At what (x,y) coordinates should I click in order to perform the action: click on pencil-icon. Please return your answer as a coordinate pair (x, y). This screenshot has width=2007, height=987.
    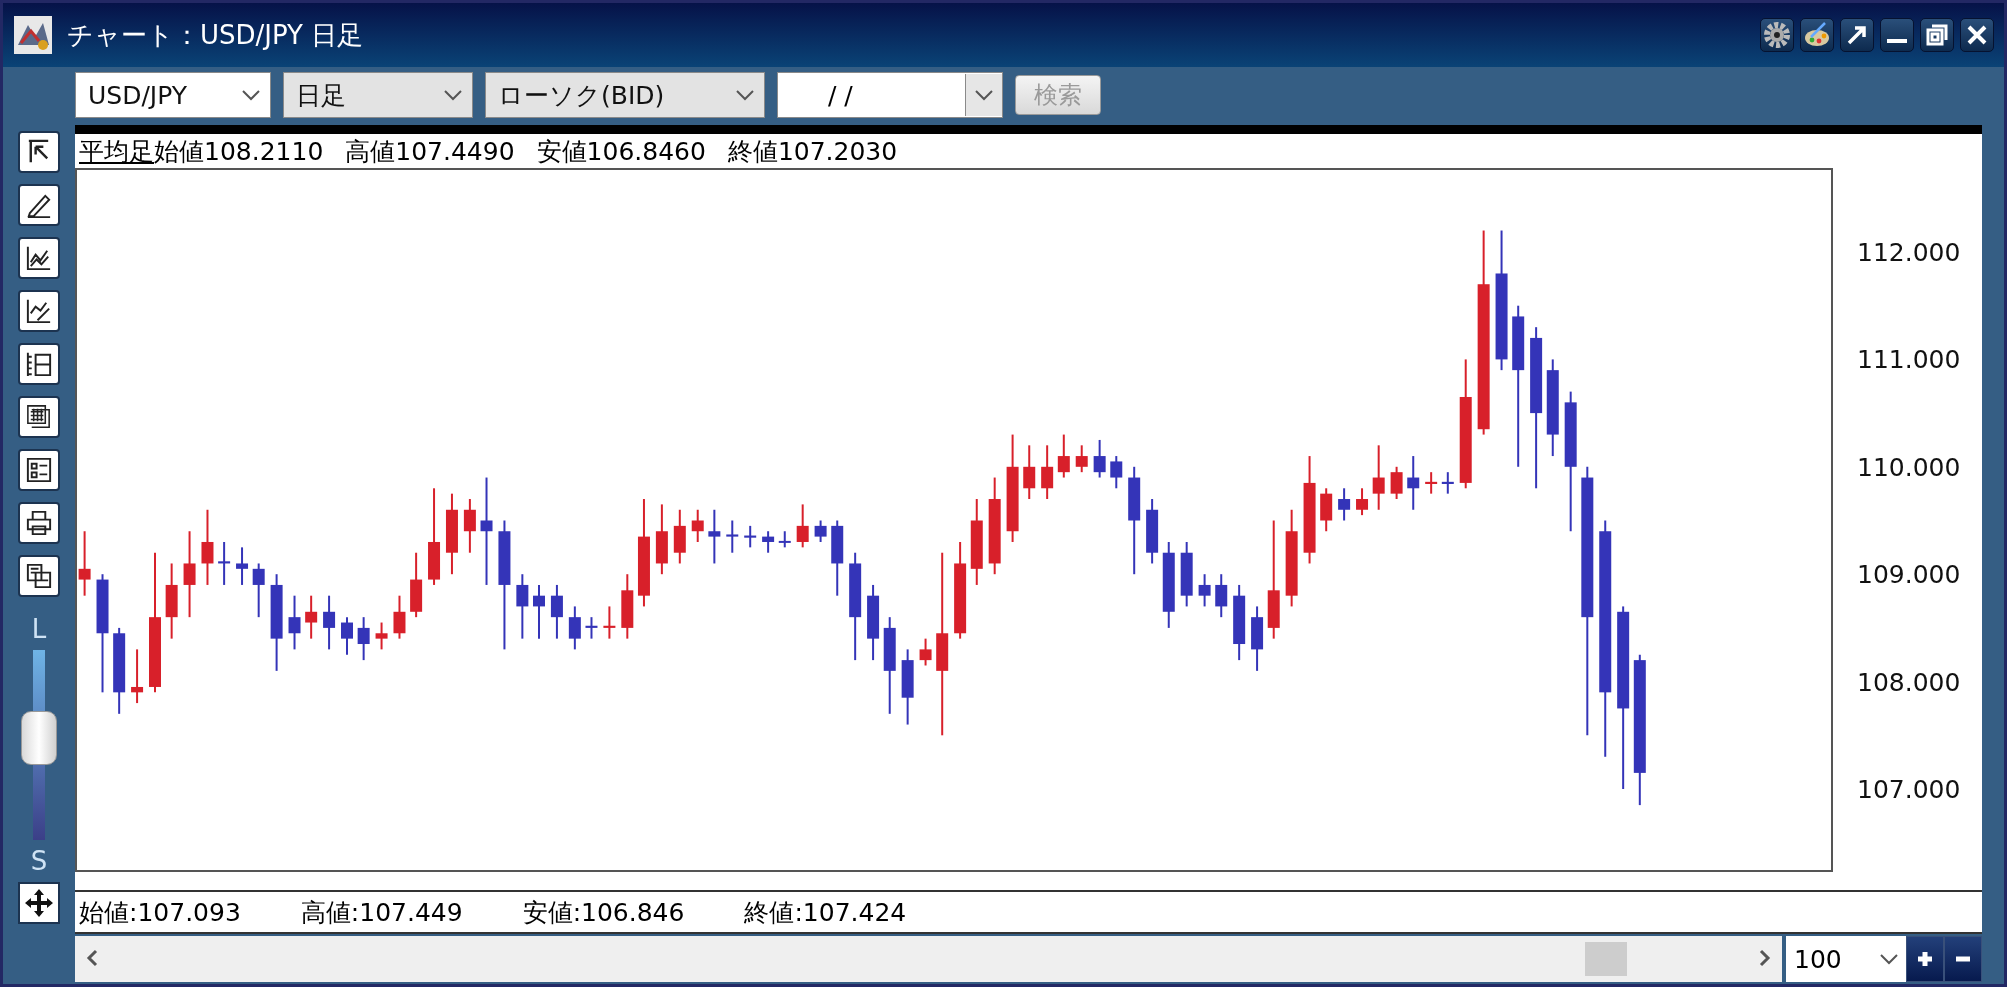
    Looking at the image, I should click on (39, 205).